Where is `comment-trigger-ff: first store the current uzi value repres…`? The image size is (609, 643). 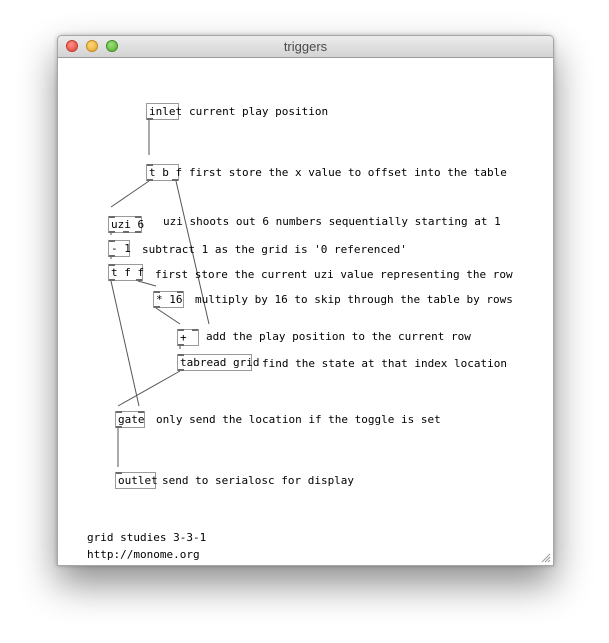 comment-trigger-ff: first store the current uzi value repres… is located at coordinates (334, 274).